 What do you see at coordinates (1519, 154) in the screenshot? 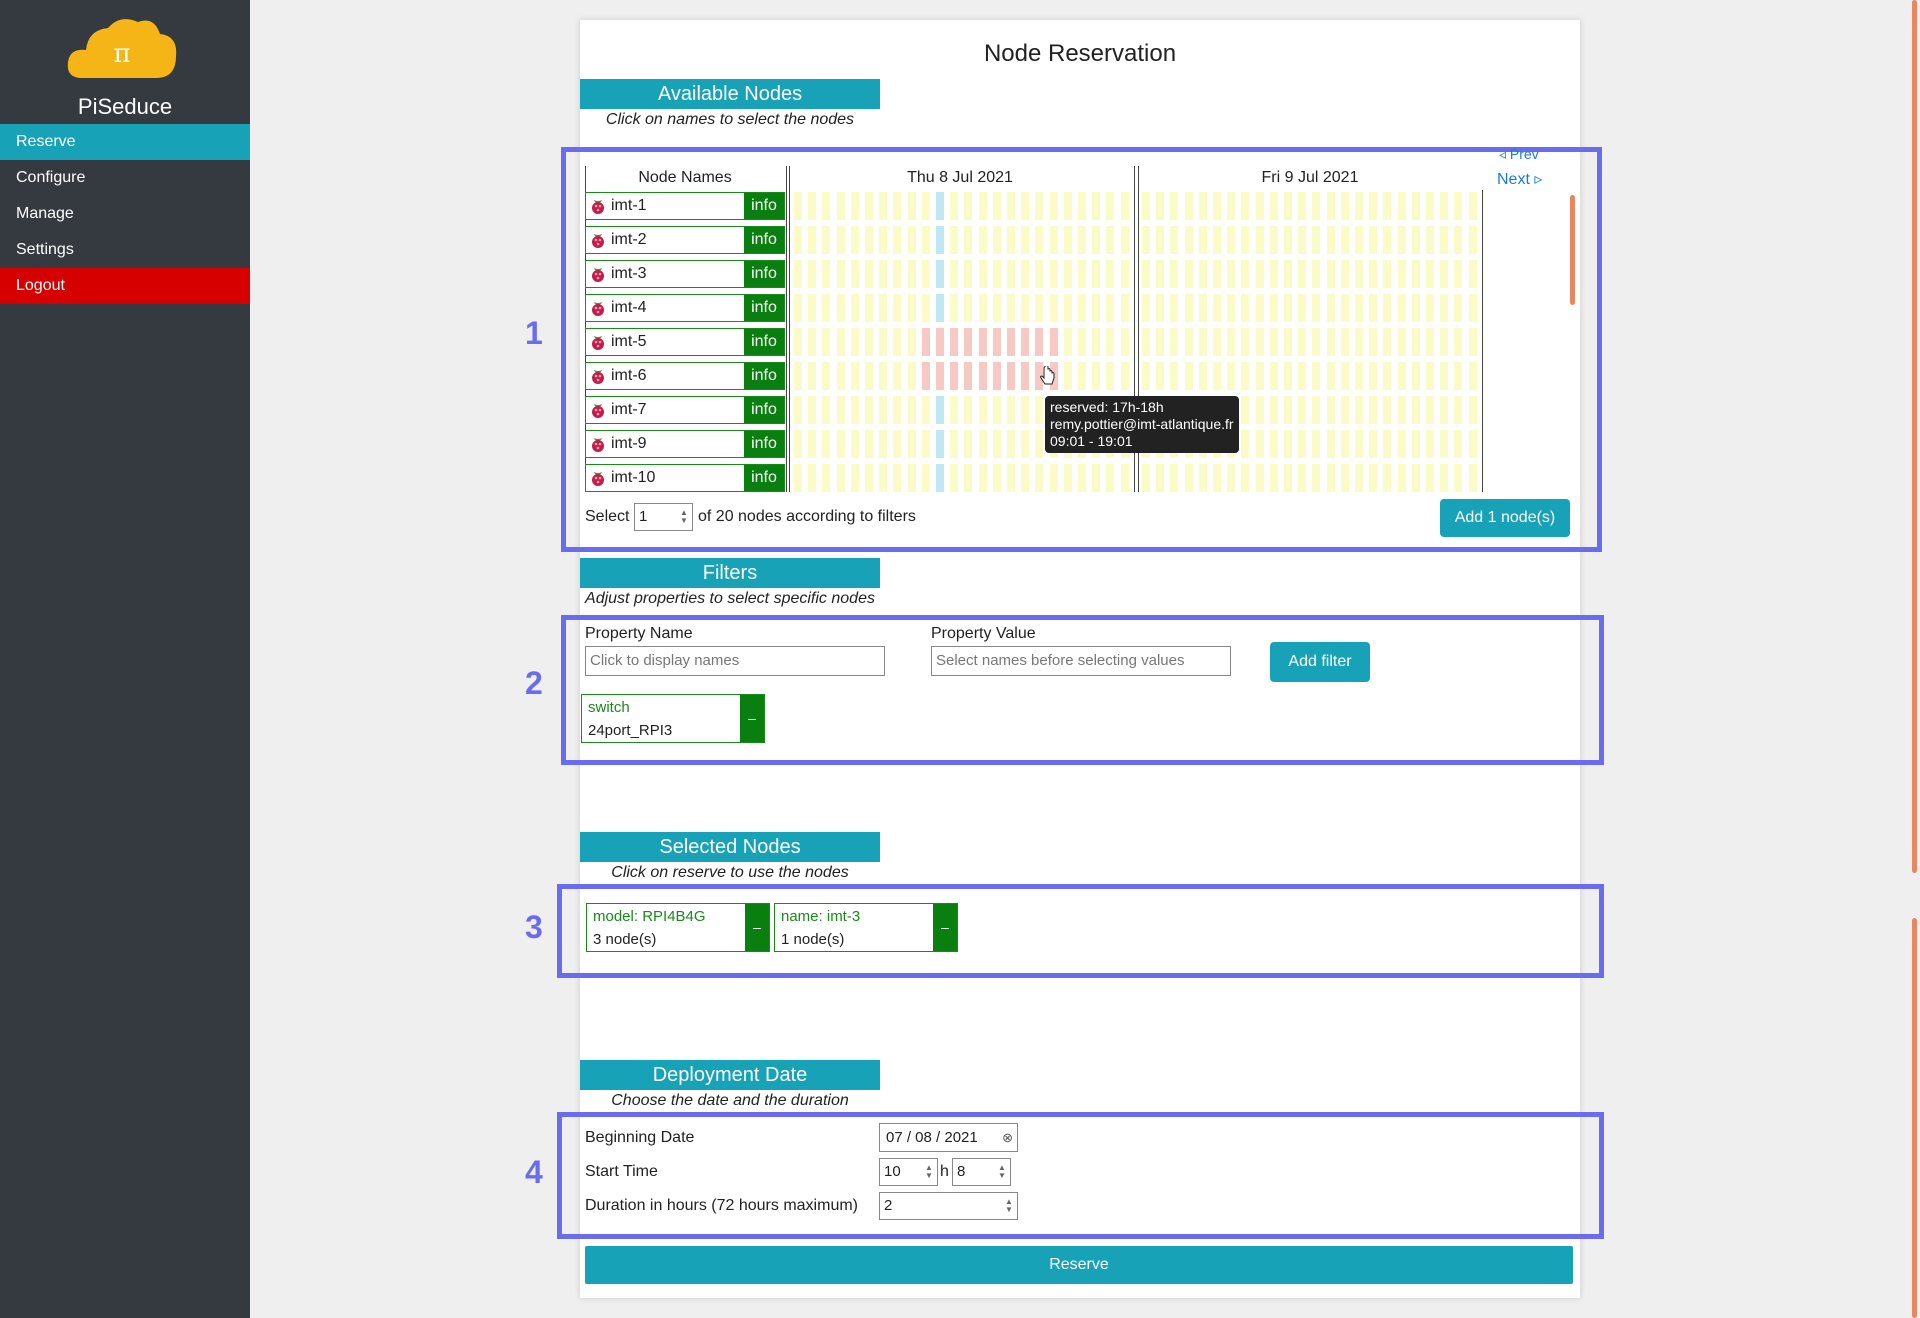
I see `prev-link: ◃ Prev` at bounding box center [1519, 154].